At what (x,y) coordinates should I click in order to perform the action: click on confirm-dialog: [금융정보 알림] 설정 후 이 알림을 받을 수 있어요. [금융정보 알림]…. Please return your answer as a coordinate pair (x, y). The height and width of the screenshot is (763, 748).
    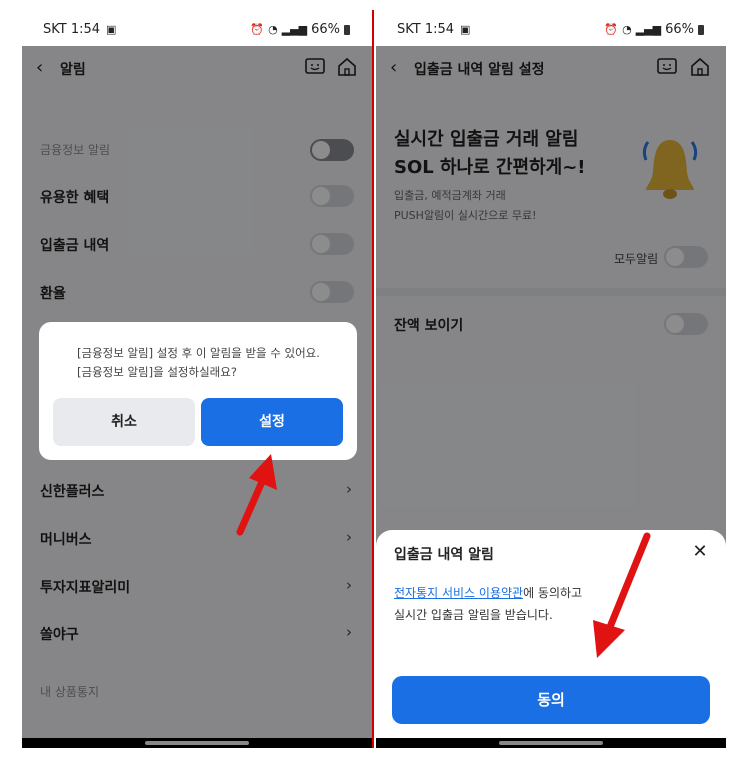
    Looking at the image, I should click on (198, 391).